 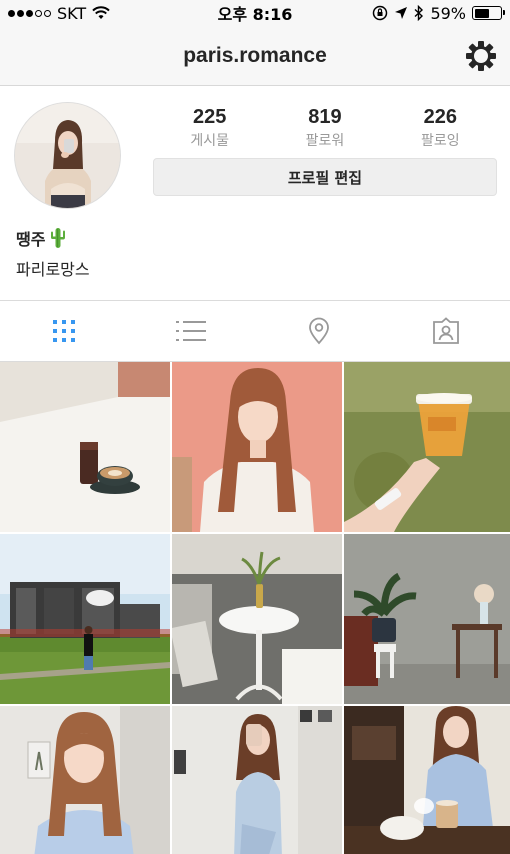 I want to click on cactus-emoji-icon, so click(x=58, y=238).